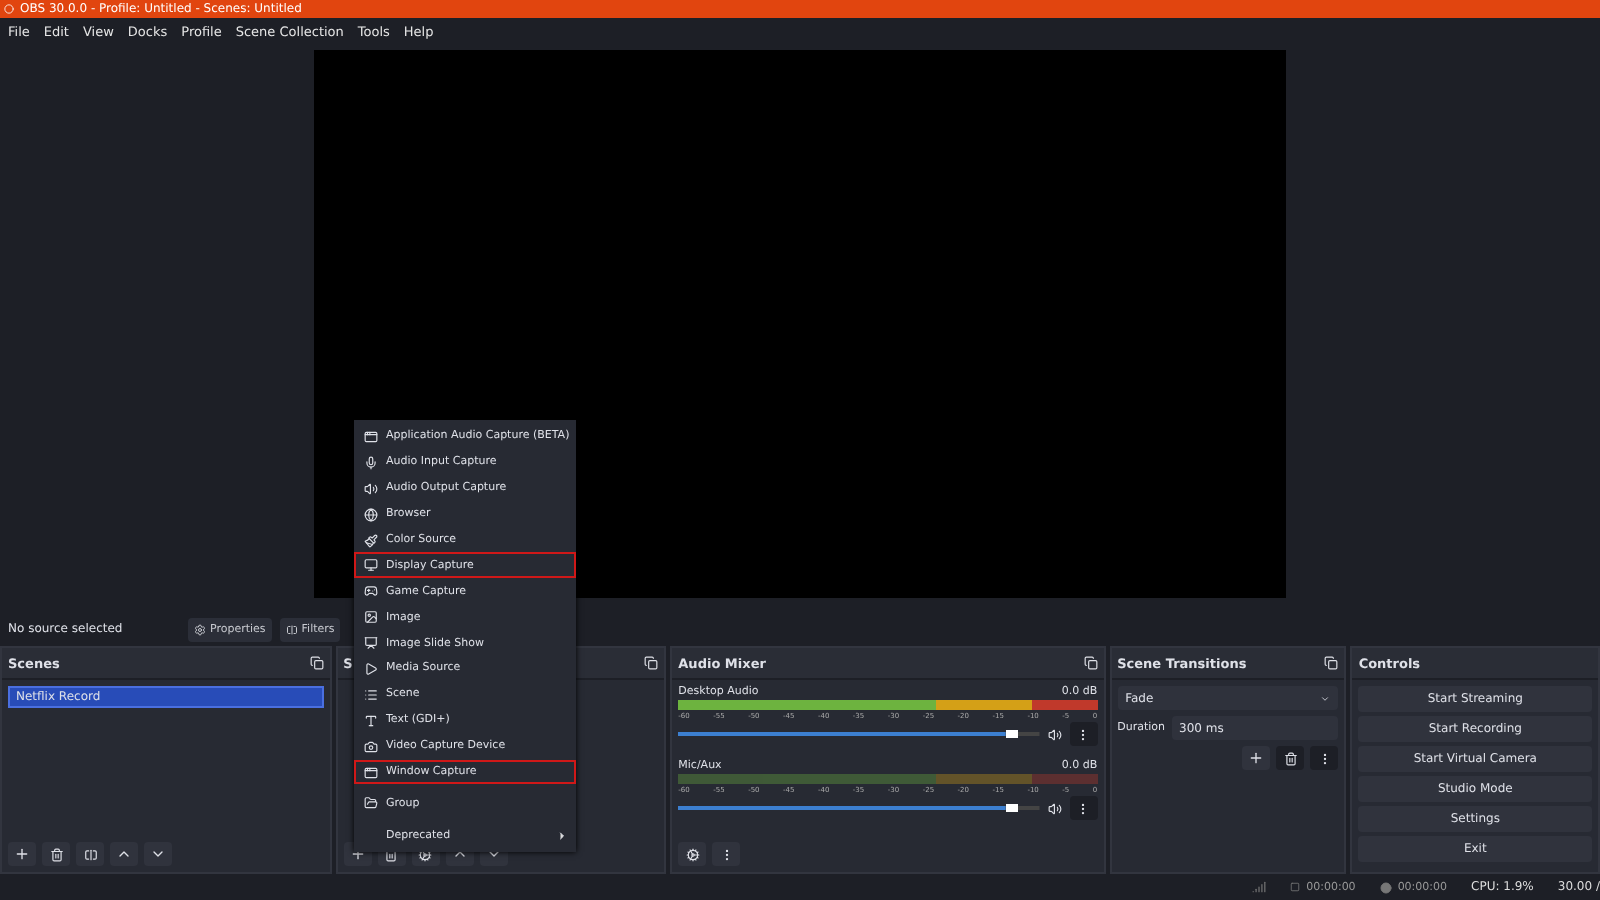 The width and height of the screenshot is (1600, 900). I want to click on gear-icon, so click(200, 629).